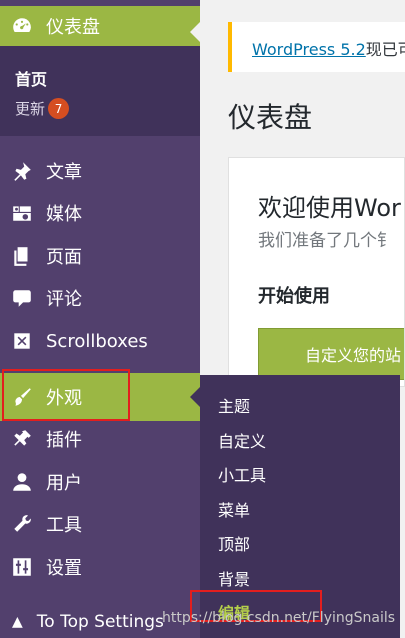 This screenshot has width=405, height=638. What do you see at coordinates (22, 298) in the screenshot?
I see `comment-bubble-icon` at bounding box center [22, 298].